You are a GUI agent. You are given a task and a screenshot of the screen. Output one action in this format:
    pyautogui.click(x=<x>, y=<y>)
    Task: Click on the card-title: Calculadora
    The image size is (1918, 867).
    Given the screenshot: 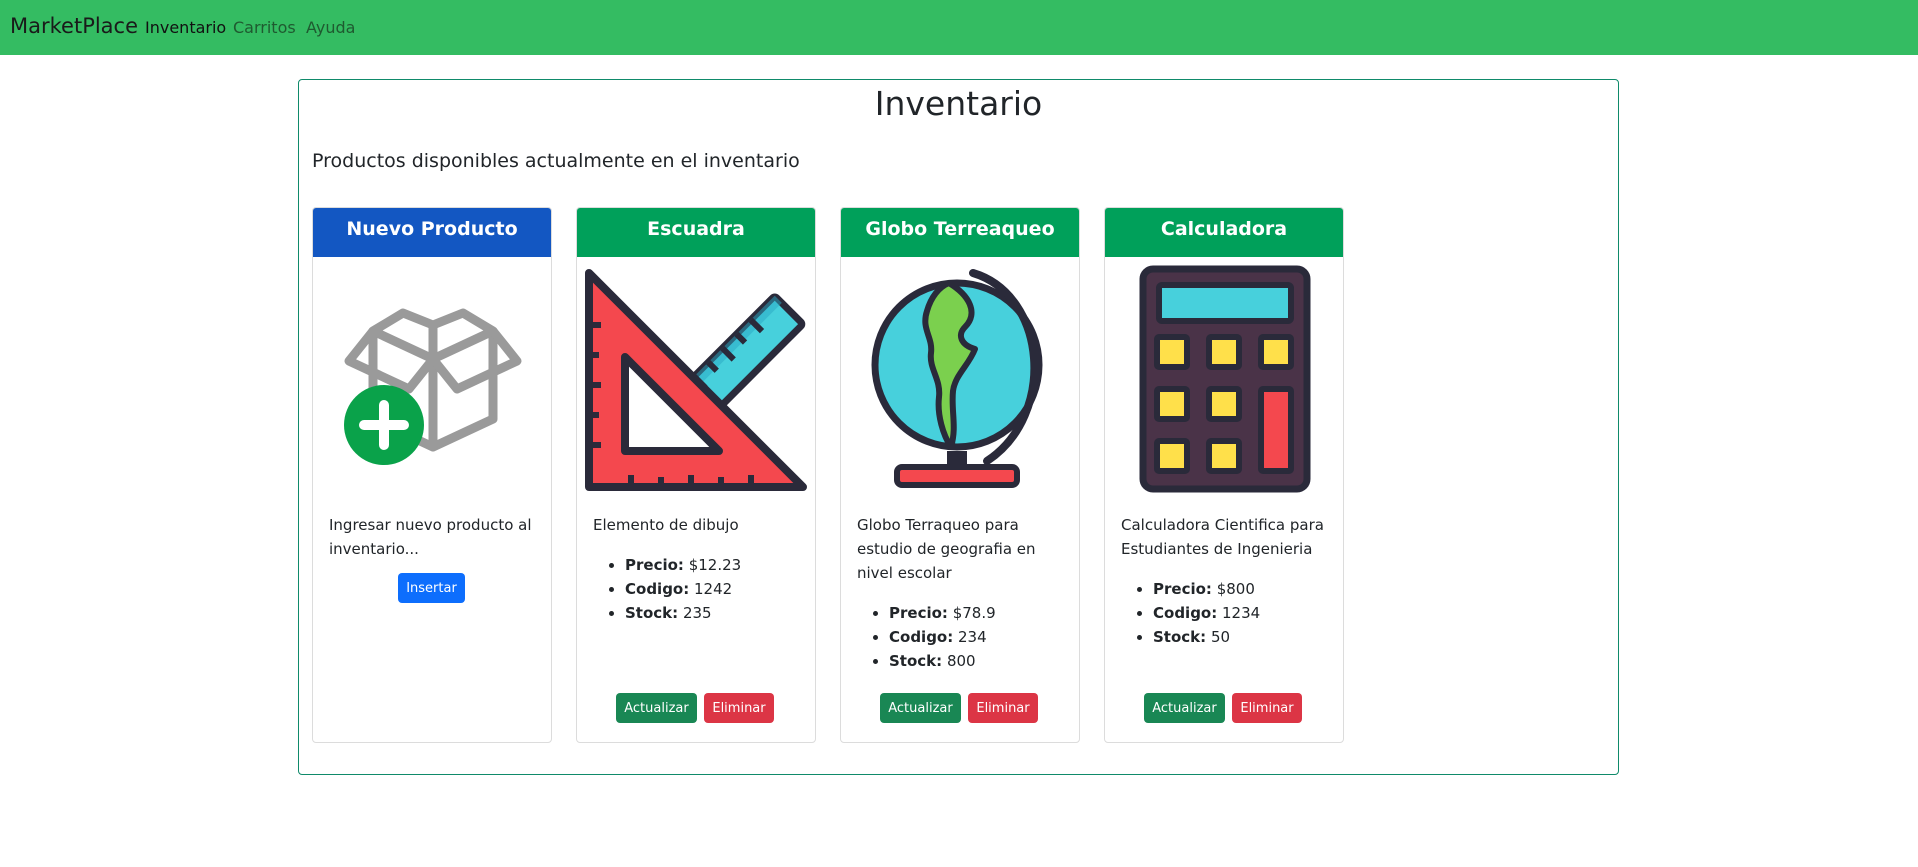 What is the action you would take?
    pyautogui.click(x=1224, y=232)
    